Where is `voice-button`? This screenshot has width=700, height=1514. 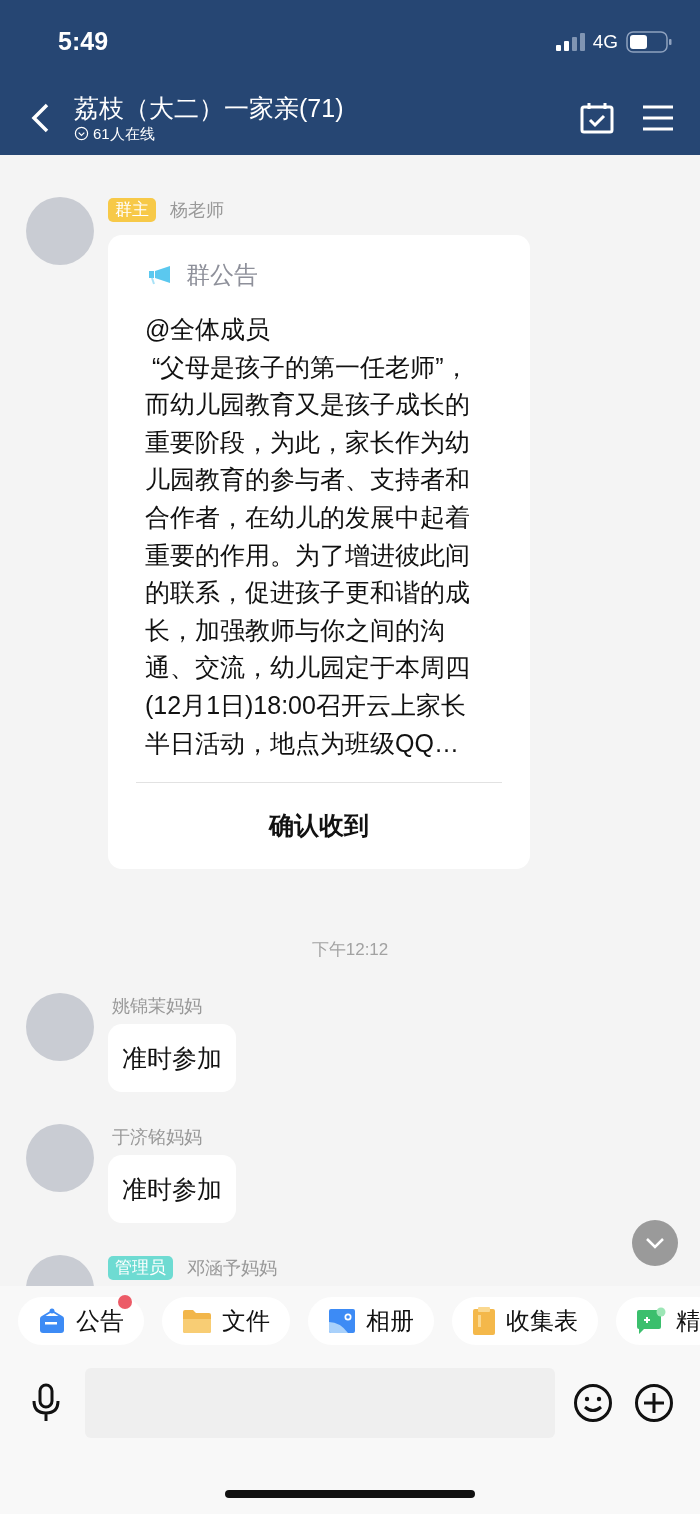
voice-button is located at coordinates (46, 1403).